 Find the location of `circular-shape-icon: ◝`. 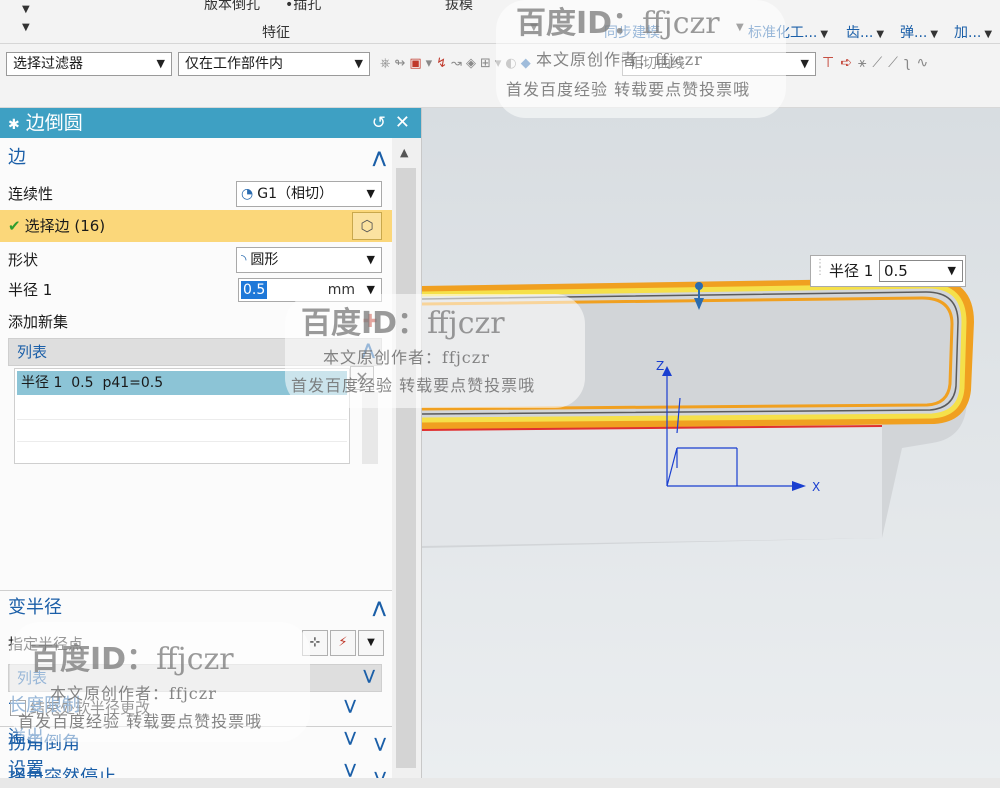

circular-shape-icon: ◝ is located at coordinates (244, 260).